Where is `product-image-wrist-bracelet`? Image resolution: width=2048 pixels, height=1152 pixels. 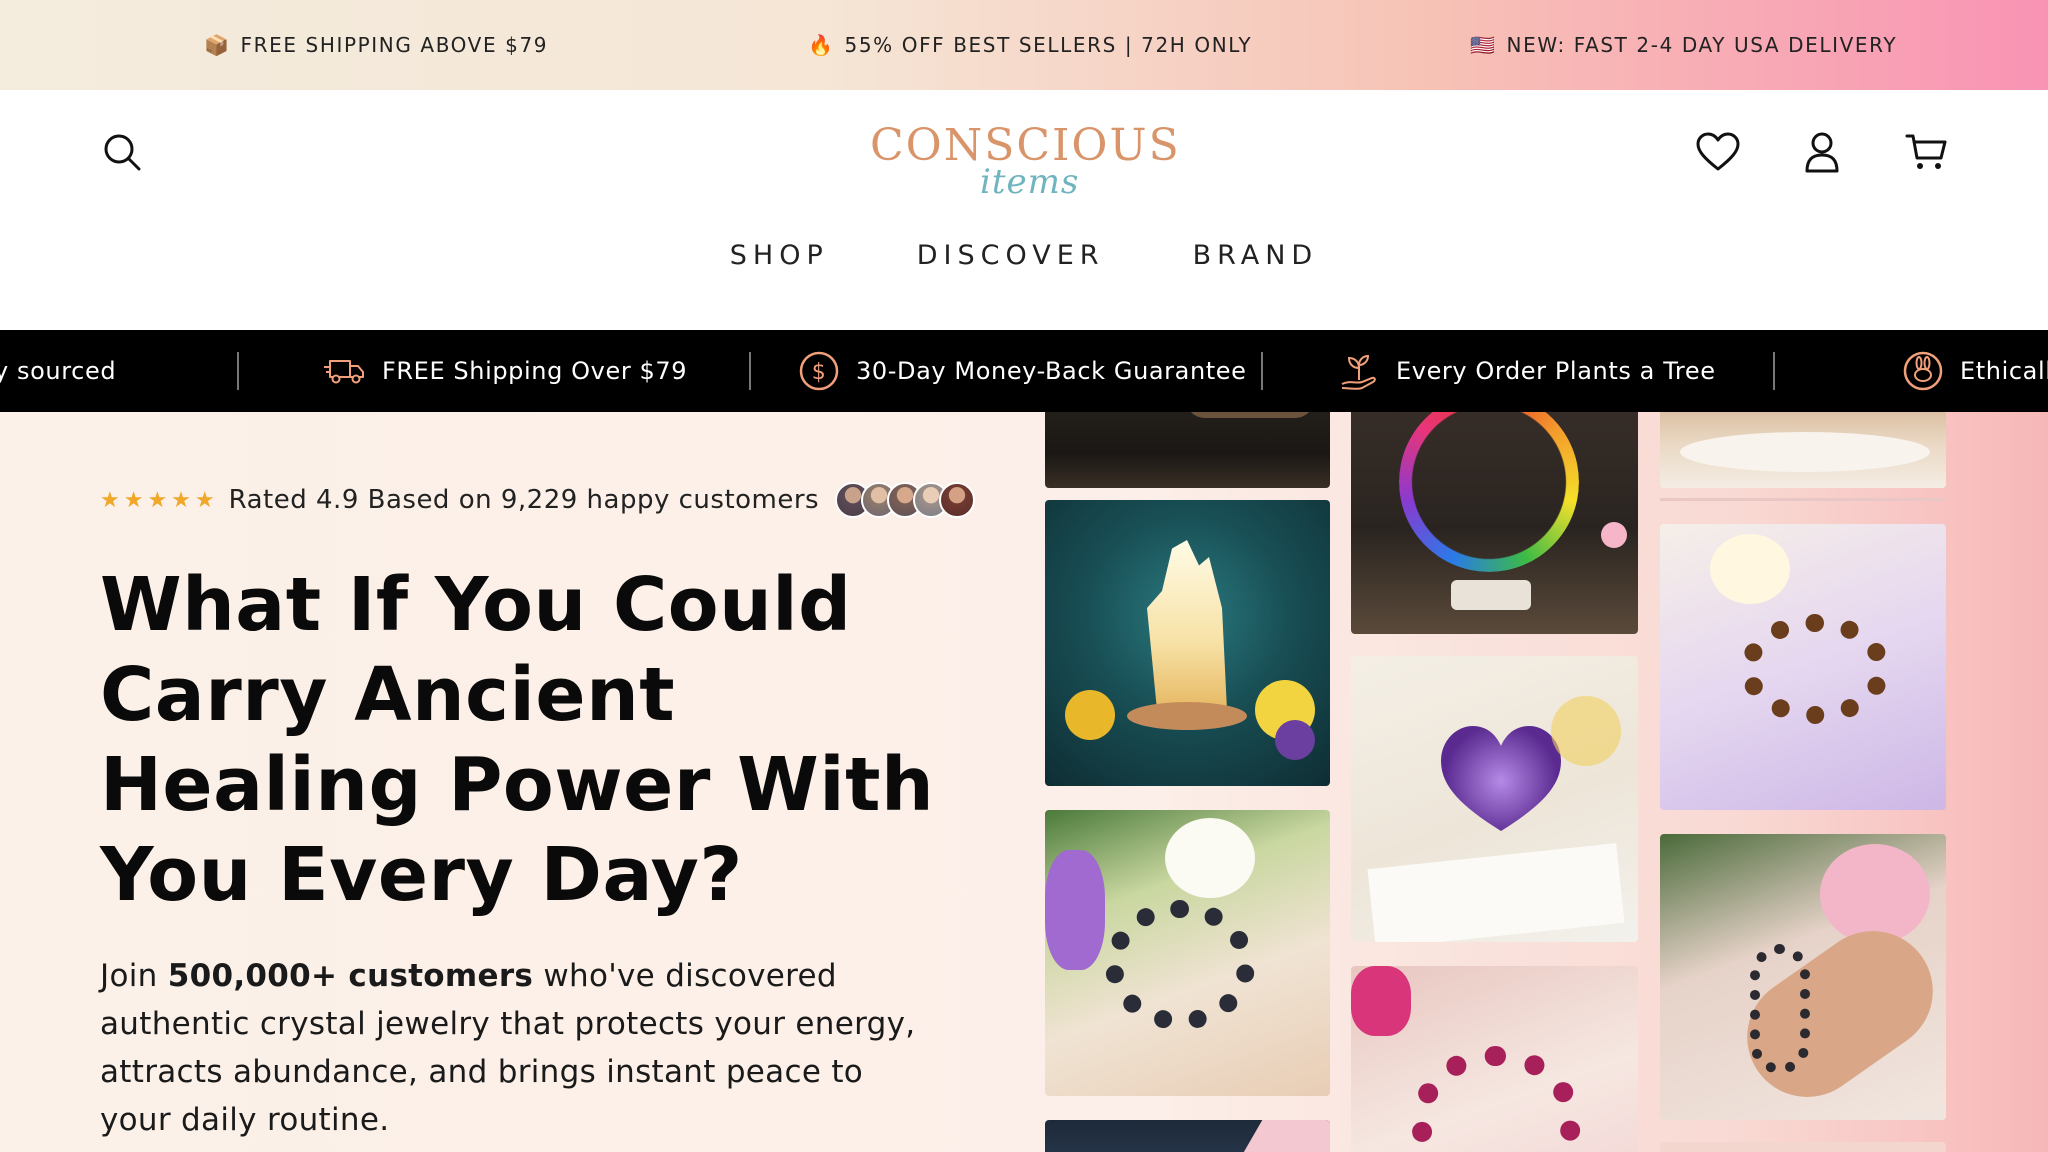 product-image-wrist-bracelet is located at coordinates (1803, 977).